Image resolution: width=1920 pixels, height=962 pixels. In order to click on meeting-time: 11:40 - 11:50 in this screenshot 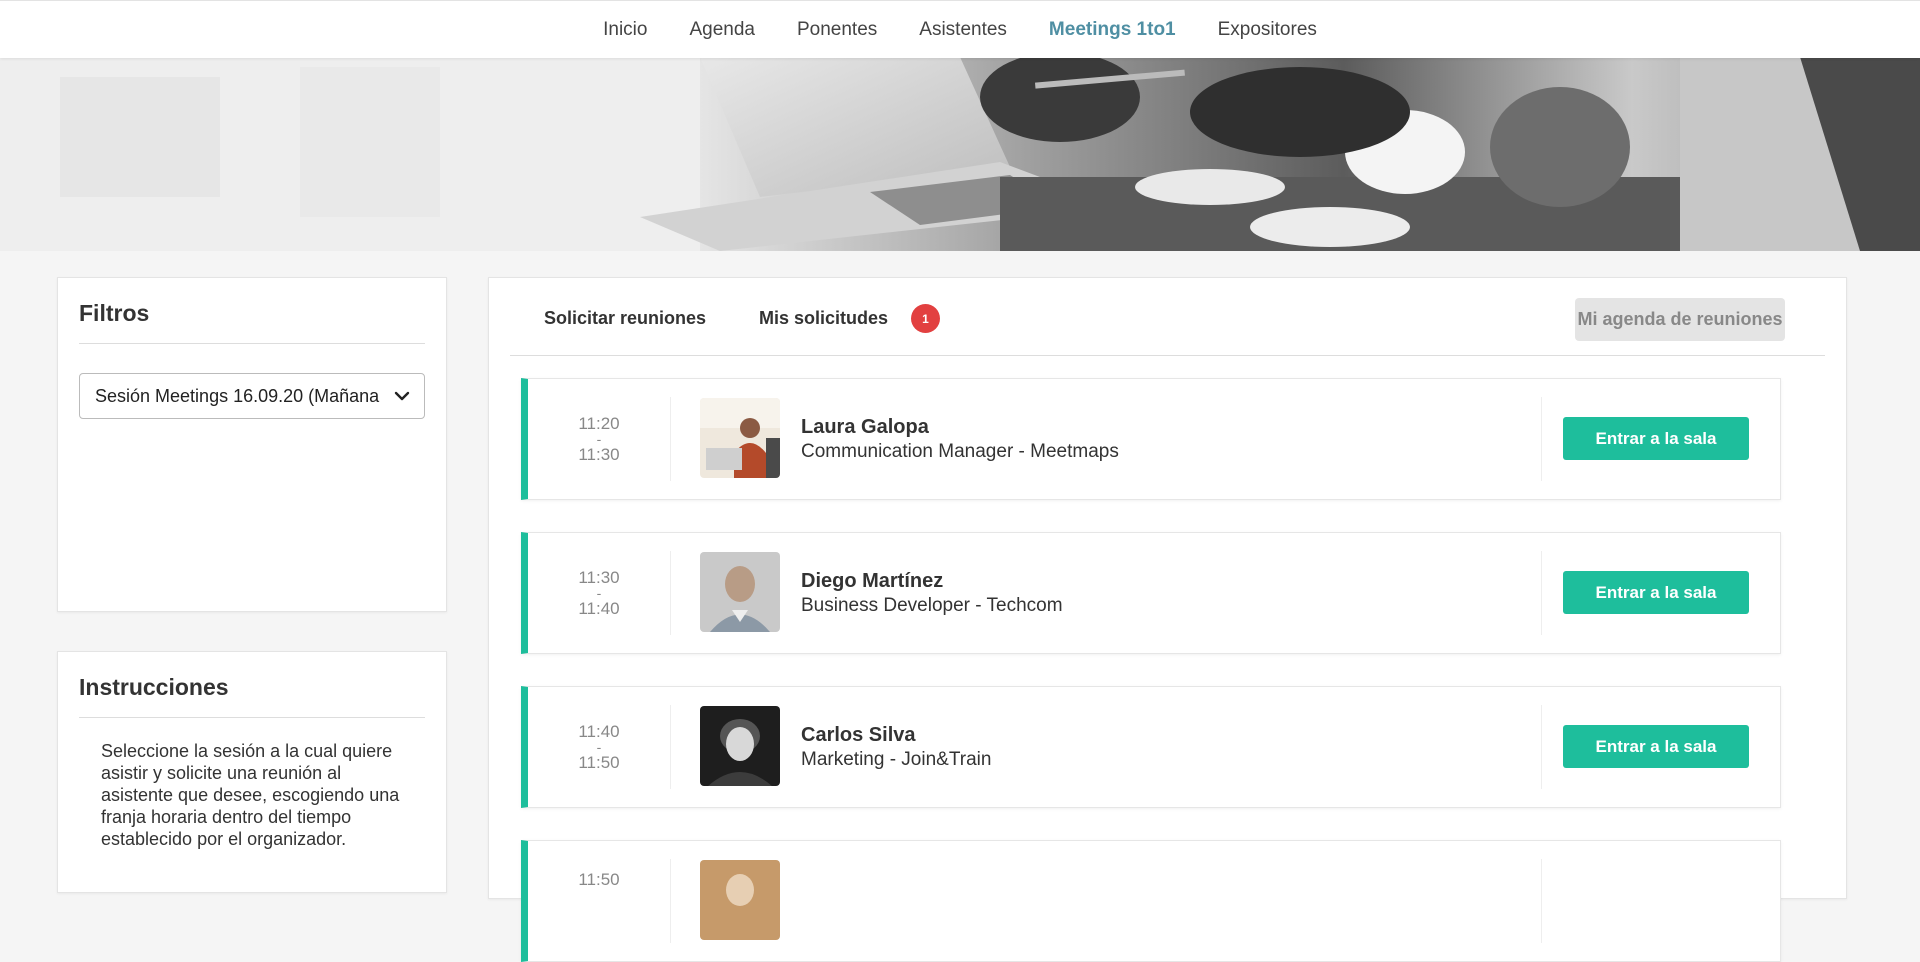, I will do `click(599, 747)`.